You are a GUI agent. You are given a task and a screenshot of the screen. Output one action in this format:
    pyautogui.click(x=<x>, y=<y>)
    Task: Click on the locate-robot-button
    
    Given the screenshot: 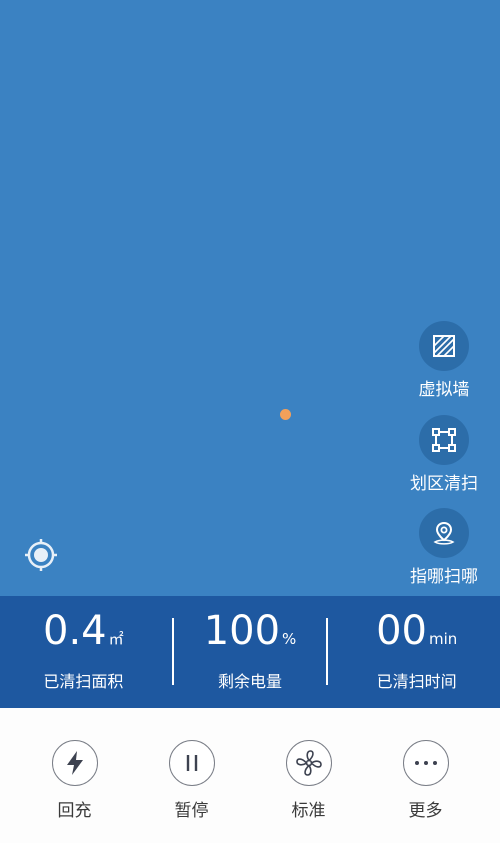 What is the action you would take?
    pyautogui.click(x=41, y=555)
    